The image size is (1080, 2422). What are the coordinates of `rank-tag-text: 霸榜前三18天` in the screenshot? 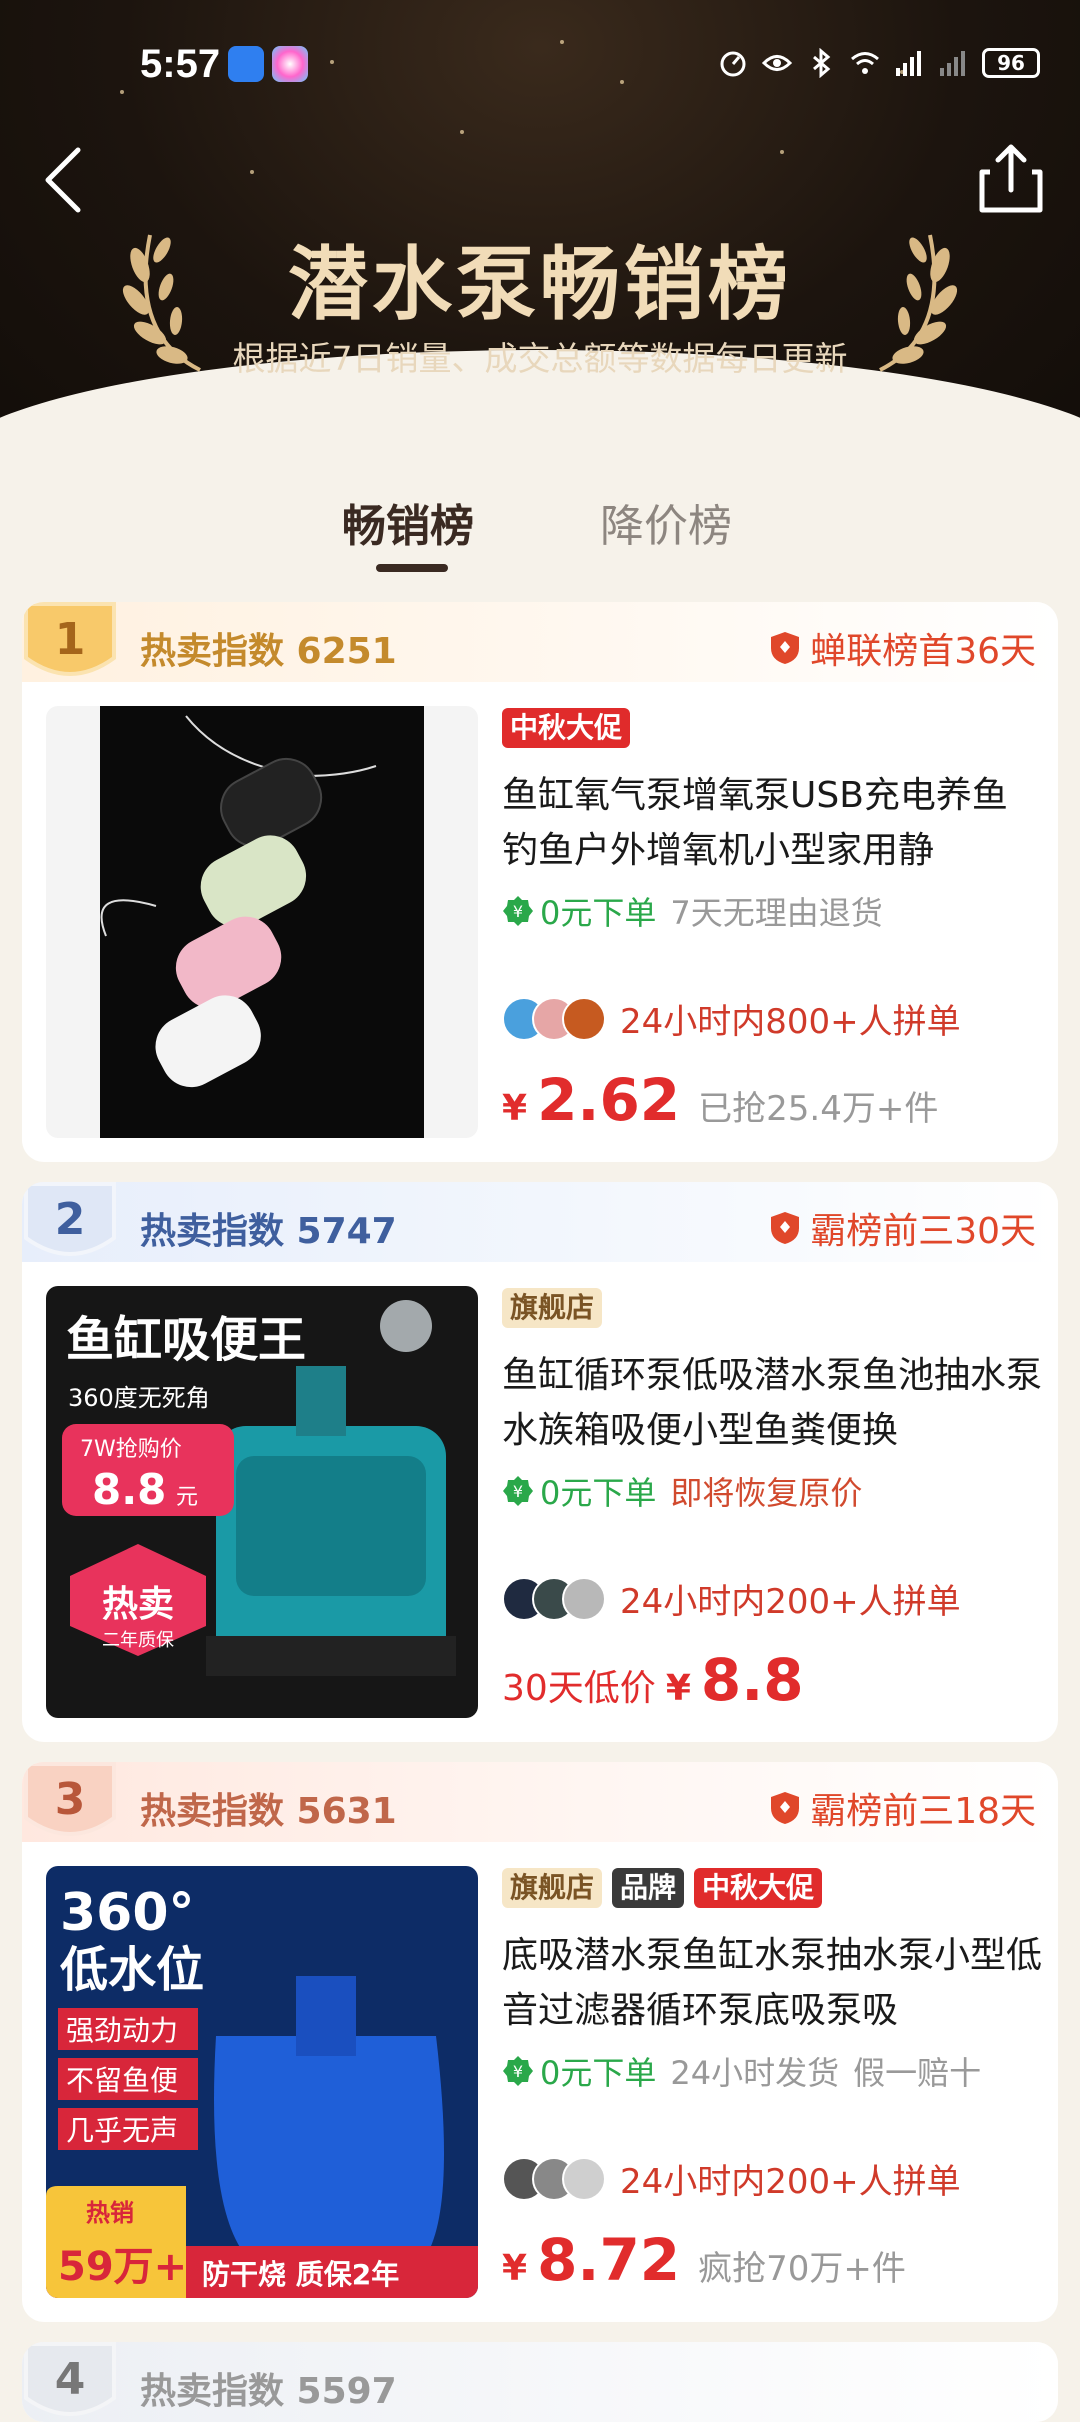 It's located at (923, 1811).